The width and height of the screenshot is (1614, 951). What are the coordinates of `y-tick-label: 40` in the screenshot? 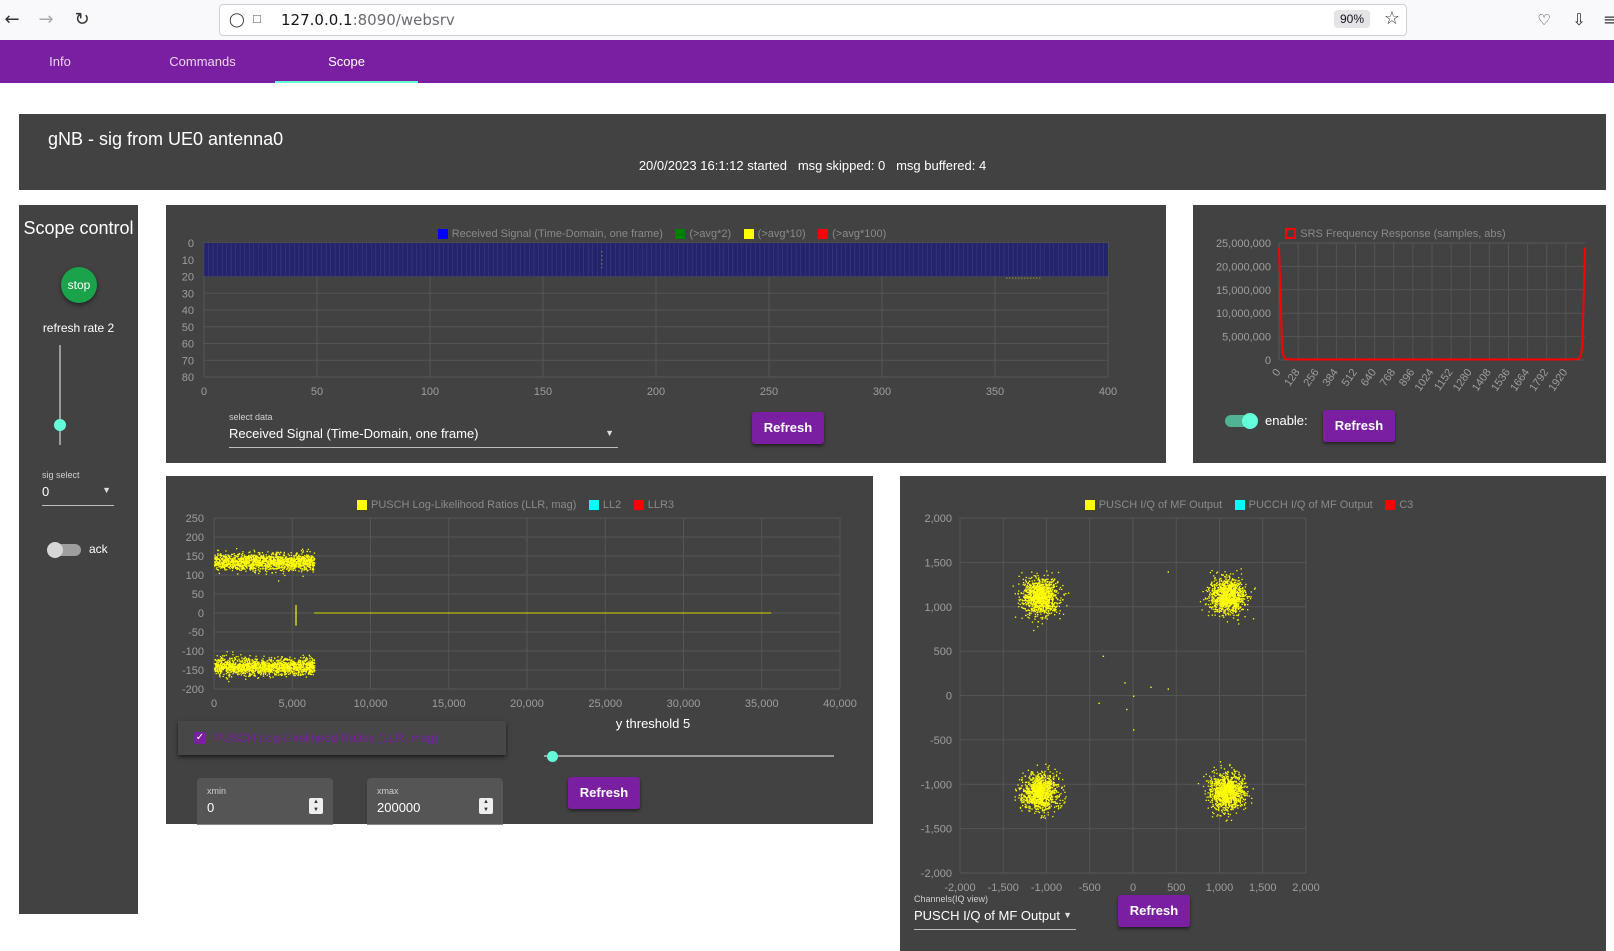 It's located at (188, 311).